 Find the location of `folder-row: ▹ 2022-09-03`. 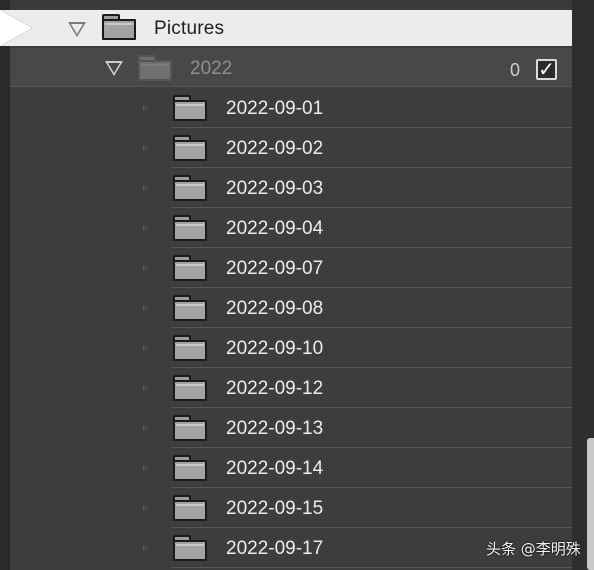

folder-row: ▹ 2022-09-03 is located at coordinates (291, 188).